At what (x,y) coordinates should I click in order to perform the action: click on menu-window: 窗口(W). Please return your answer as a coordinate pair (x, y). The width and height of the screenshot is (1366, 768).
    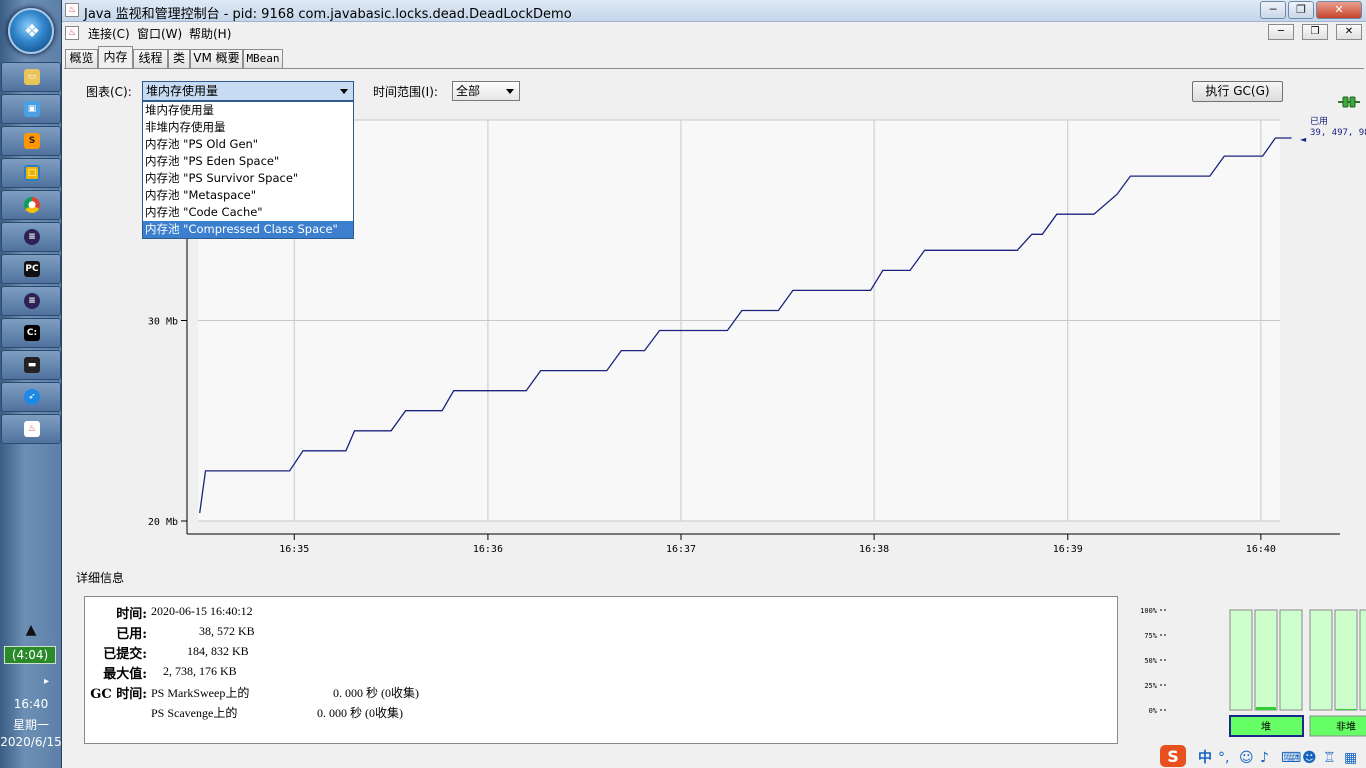
    Looking at the image, I should click on (159, 33).